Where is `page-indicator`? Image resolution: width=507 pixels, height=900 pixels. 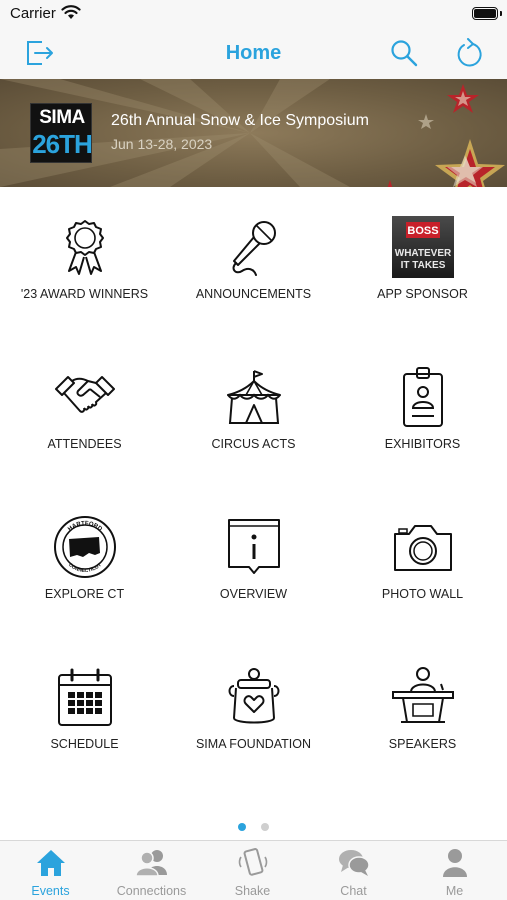 page-indicator is located at coordinates (253, 827).